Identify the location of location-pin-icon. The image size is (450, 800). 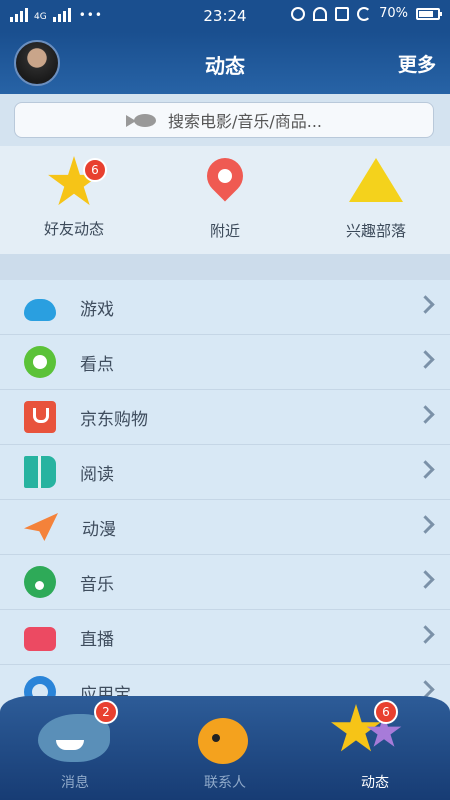
(225, 181).